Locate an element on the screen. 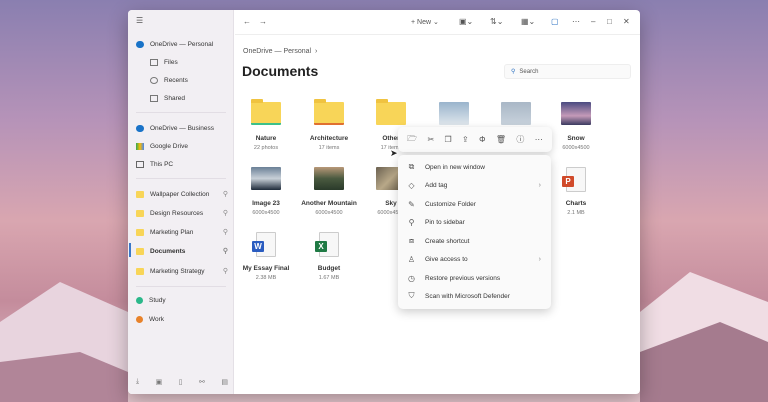 The height and width of the screenshot is (402, 768). powerpoint-icon: P is located at coordinates (574, 179).